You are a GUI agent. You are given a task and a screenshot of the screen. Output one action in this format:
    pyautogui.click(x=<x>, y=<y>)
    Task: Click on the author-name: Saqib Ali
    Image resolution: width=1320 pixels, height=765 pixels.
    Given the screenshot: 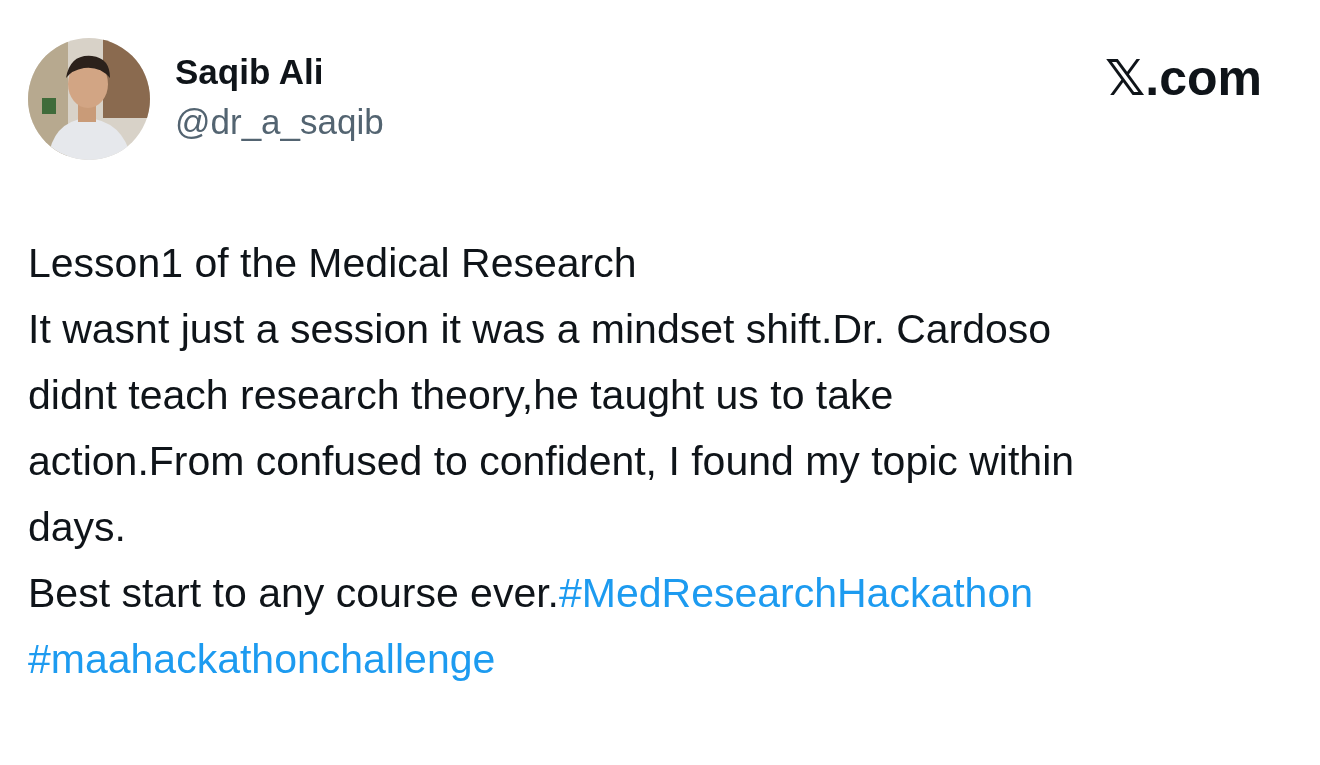 What is the action you would take?
    pyautogui.click(x=279, y=72)
    